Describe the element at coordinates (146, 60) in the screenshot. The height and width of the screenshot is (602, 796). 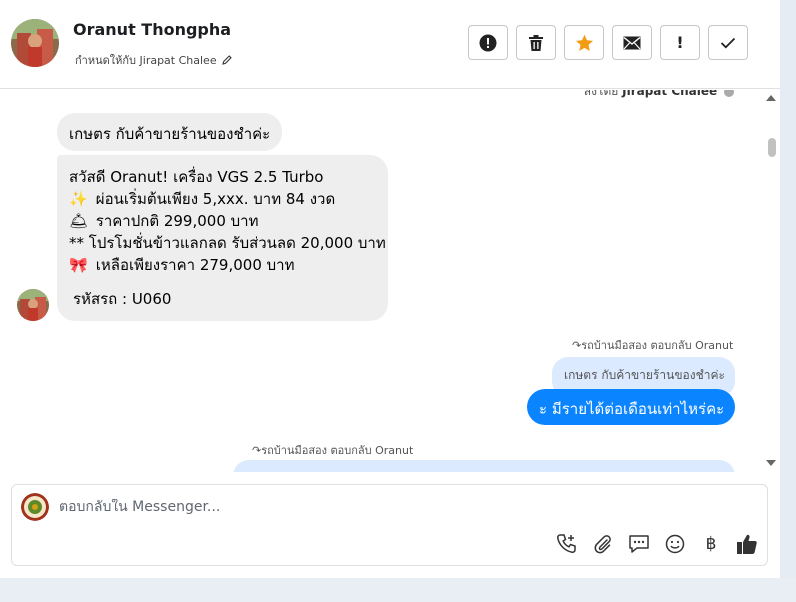
I see `assignee-label: กำหนดให้กับ Jirapat Chalee` at that location.